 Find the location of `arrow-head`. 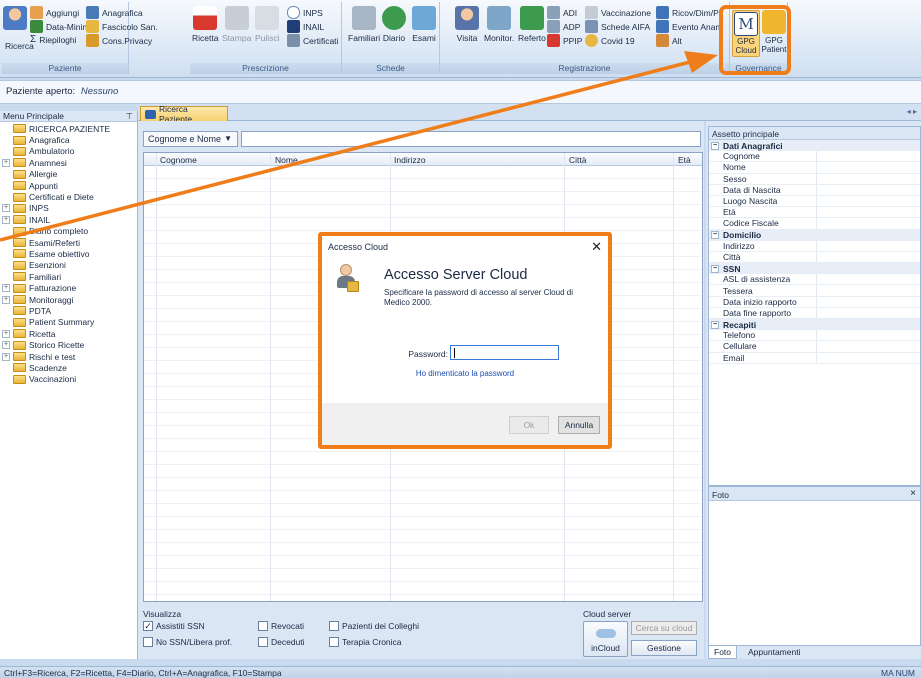

arrow-head is located at coordinates (701, 62).